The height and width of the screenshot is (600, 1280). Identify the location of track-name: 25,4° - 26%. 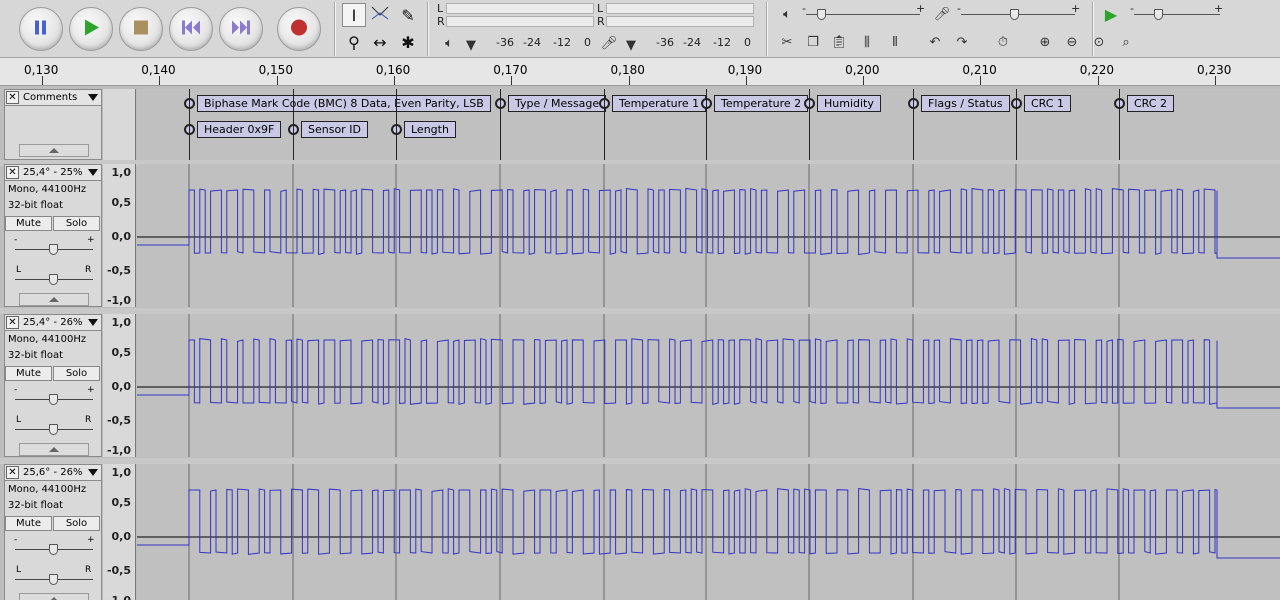
(52, 322).